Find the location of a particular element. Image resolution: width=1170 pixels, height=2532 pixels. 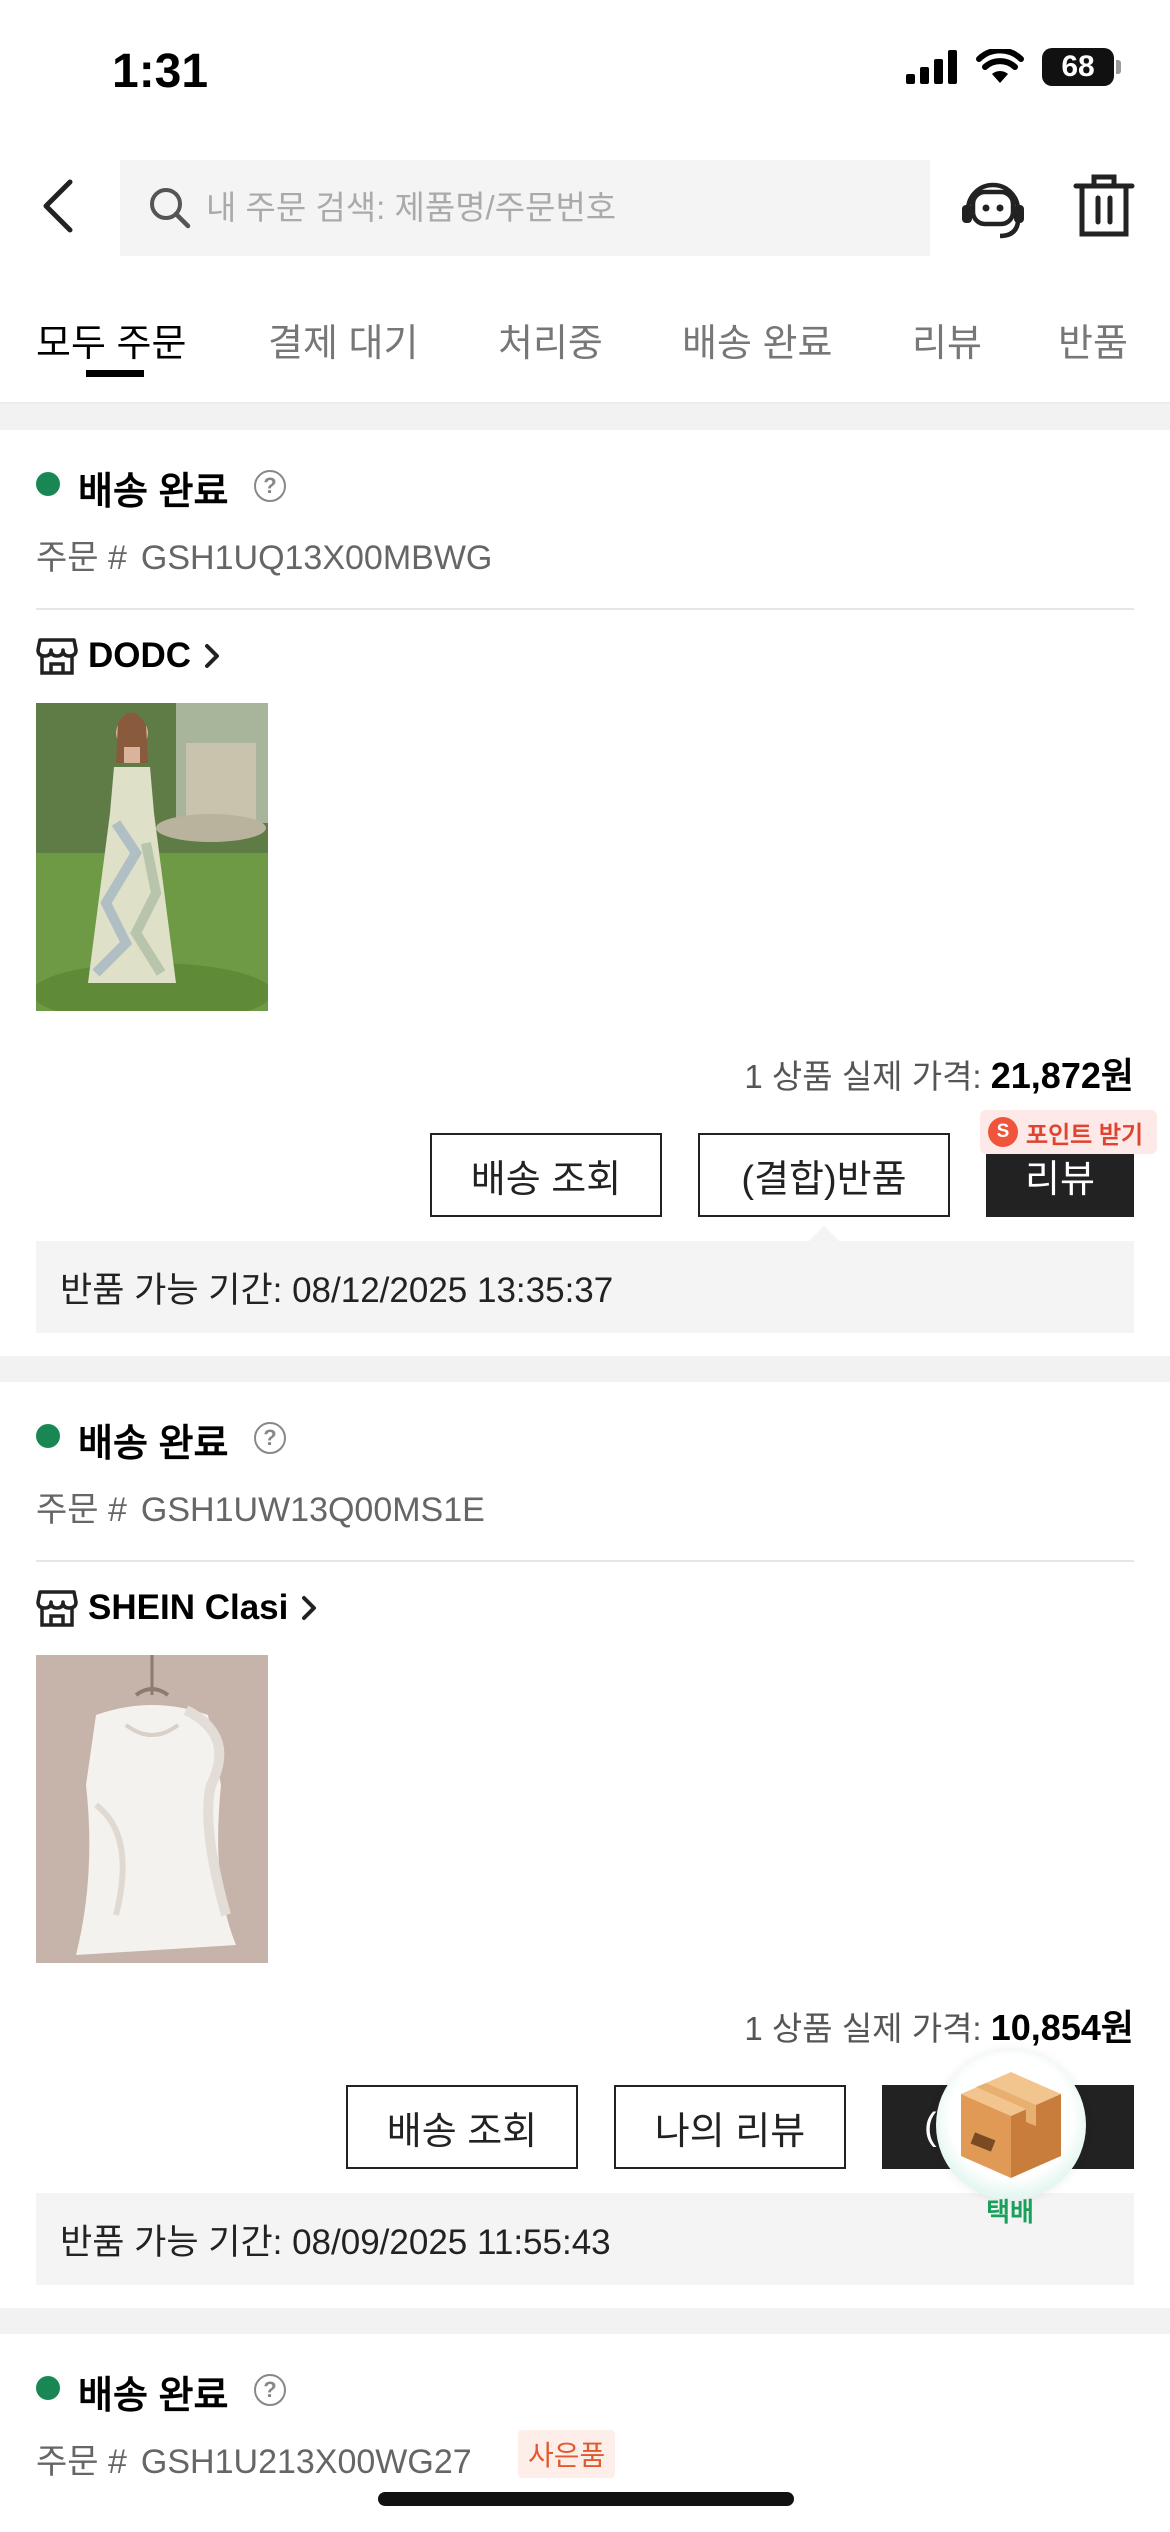

order-number-value: GSH1U213X00WG27 is located at coordinates (306, 2462).